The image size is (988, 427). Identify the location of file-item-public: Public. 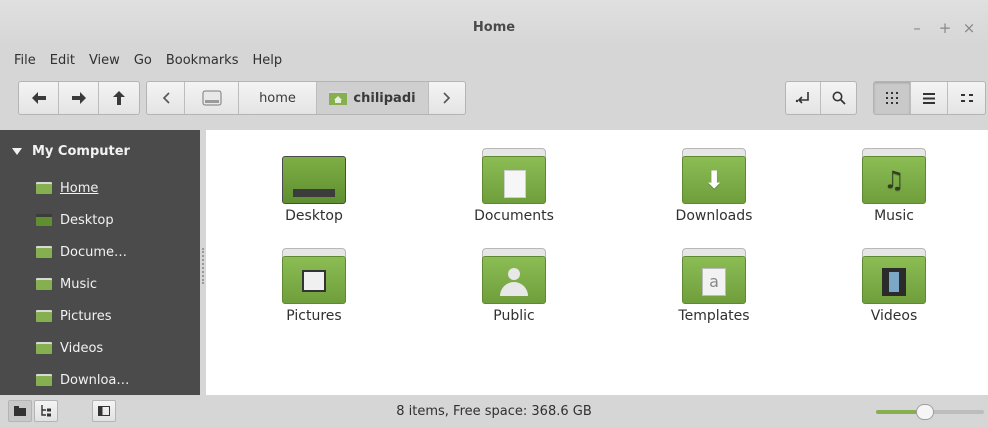
(514, 286).